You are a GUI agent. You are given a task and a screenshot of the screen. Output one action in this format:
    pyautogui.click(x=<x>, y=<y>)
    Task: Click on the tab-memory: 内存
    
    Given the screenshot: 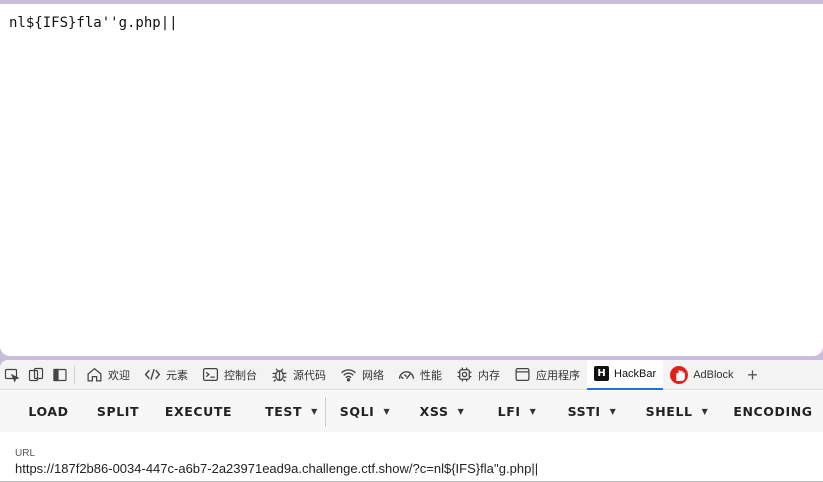 What is the action you would take?
    pyautogui.click(x=478, y=375)
    